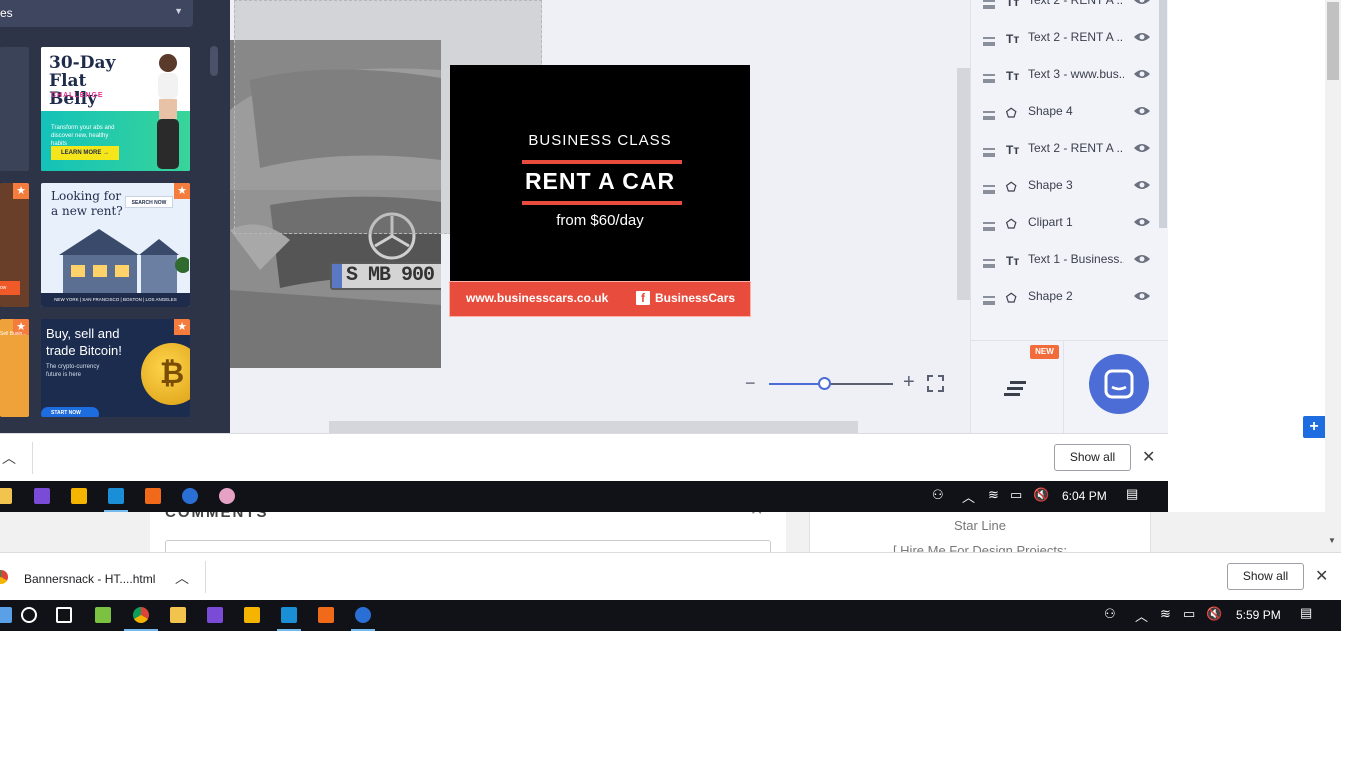  Describe the element at coordinates (64, 615) in the screenshot. I see `task-view-icon` at that location.